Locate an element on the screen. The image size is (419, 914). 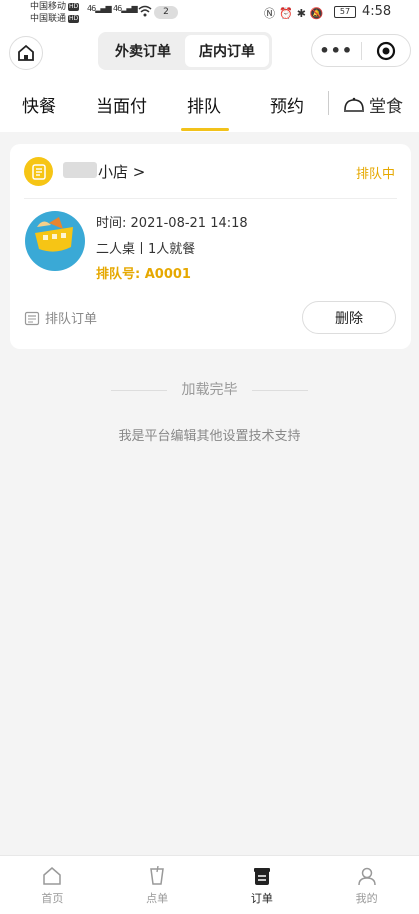
cloche-icon is located at coordinates (354, 104).